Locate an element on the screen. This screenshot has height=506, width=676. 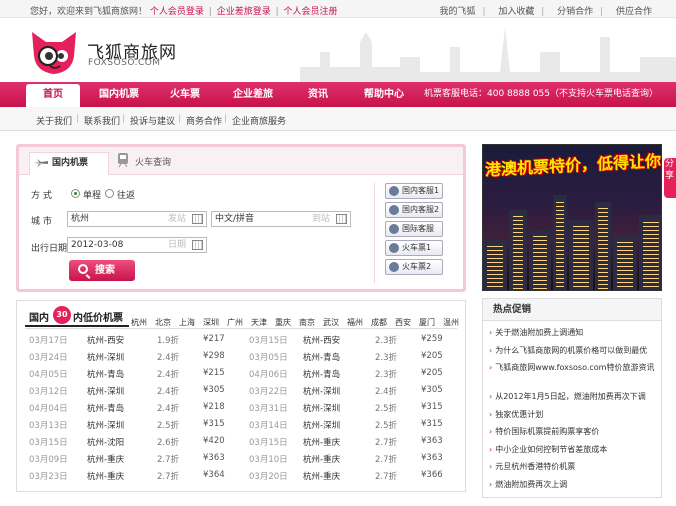
hot-promotion-item: › 从2012年1月5日起，燃油附加费再次下调 is located at coordinates (574, 397).